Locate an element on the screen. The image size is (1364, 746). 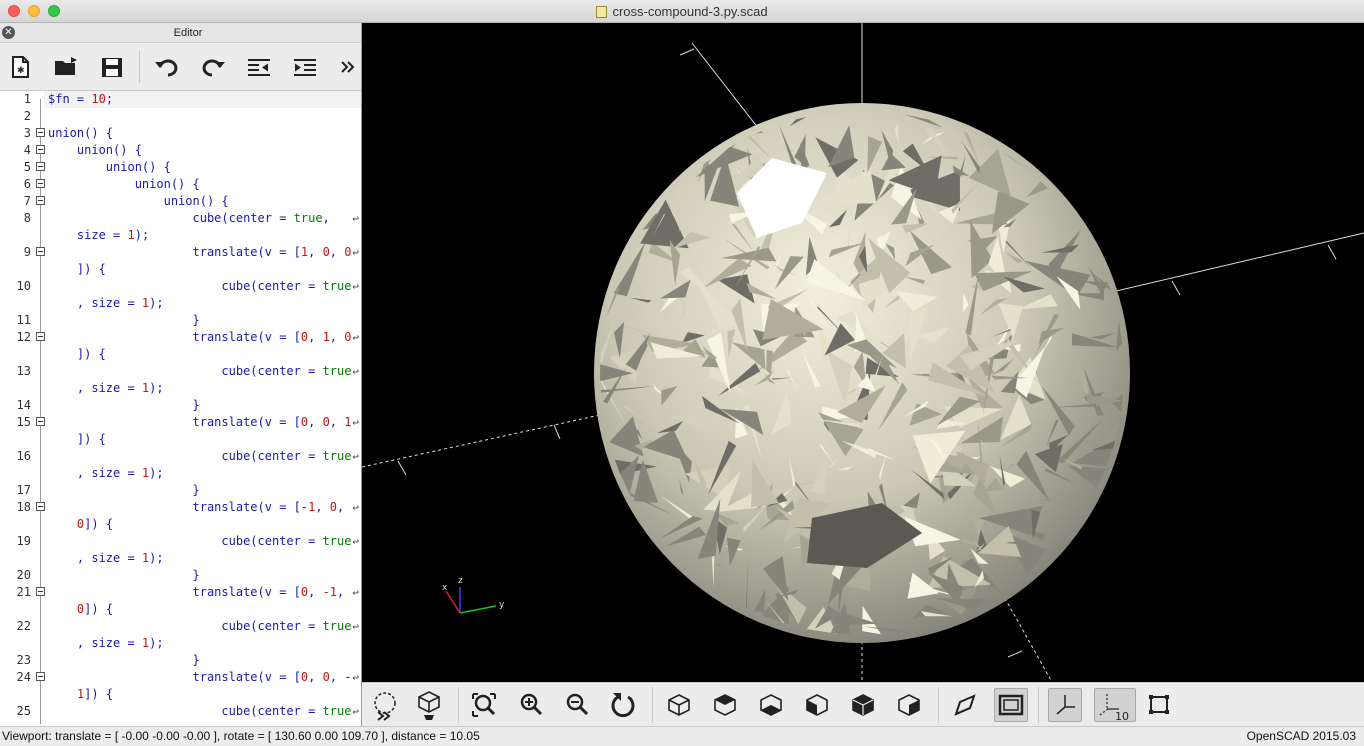
code-line: 24 translate(v = [0, 0, - ↩ is located at coordinates (180, 677).